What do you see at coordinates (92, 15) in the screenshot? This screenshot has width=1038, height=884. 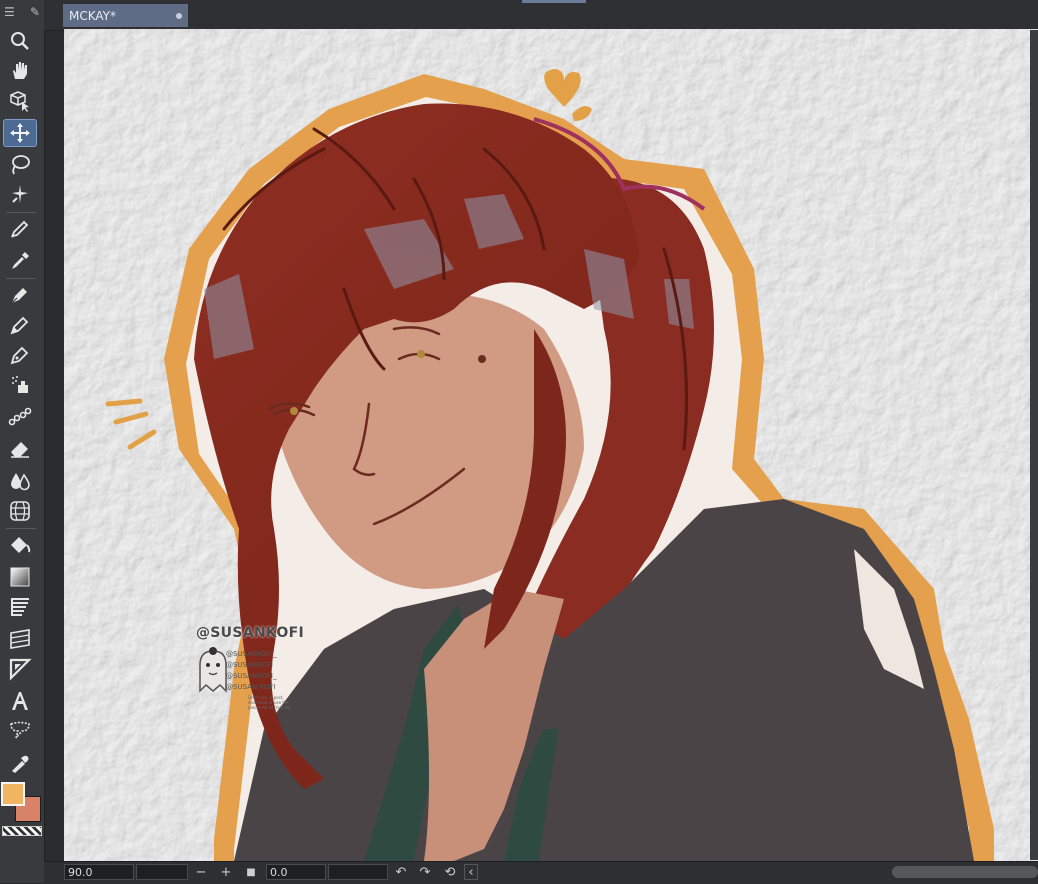 I see `document-tab-title: MCKAY*` at bounding box center [92, 15].